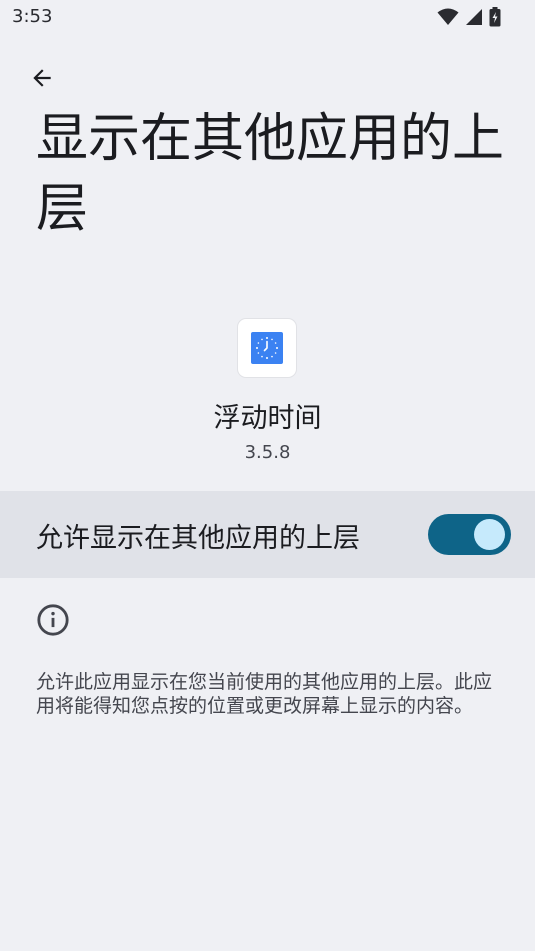  Describe the element at coordinates (469, 534) in the screenshot. I see `permission-switch` at that location.